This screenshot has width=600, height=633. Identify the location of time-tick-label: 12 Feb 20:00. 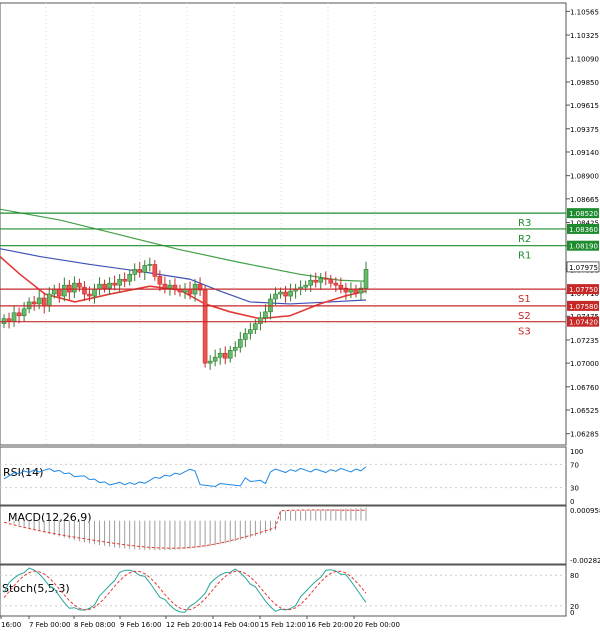
(189, 625).